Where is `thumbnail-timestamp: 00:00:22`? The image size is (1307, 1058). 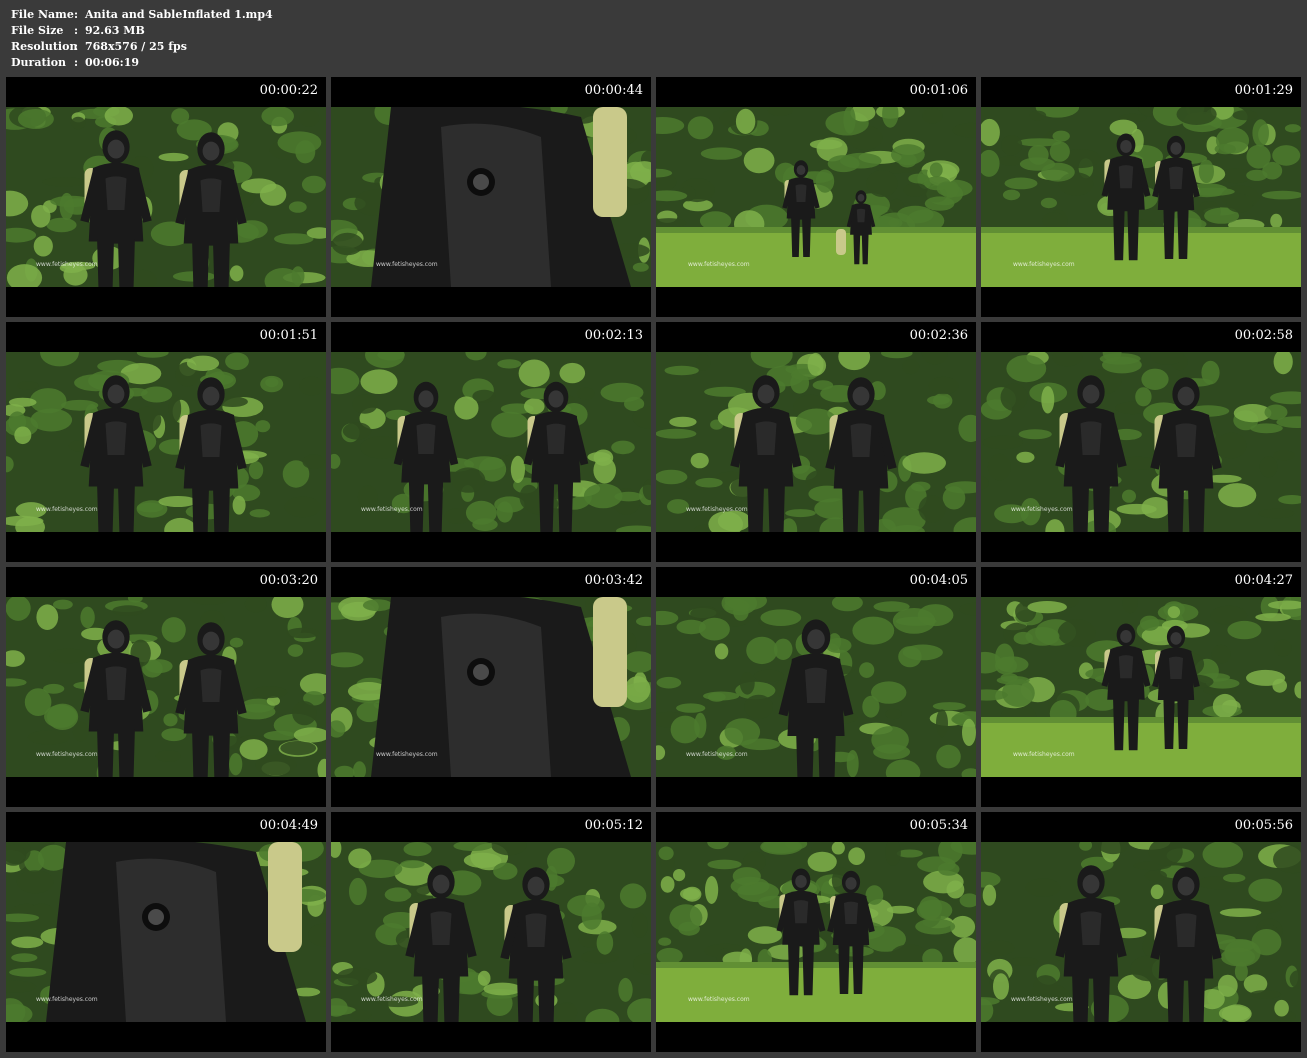 thumbnail-timestamp: 00:00:22 is located at coordinates (288, 90).